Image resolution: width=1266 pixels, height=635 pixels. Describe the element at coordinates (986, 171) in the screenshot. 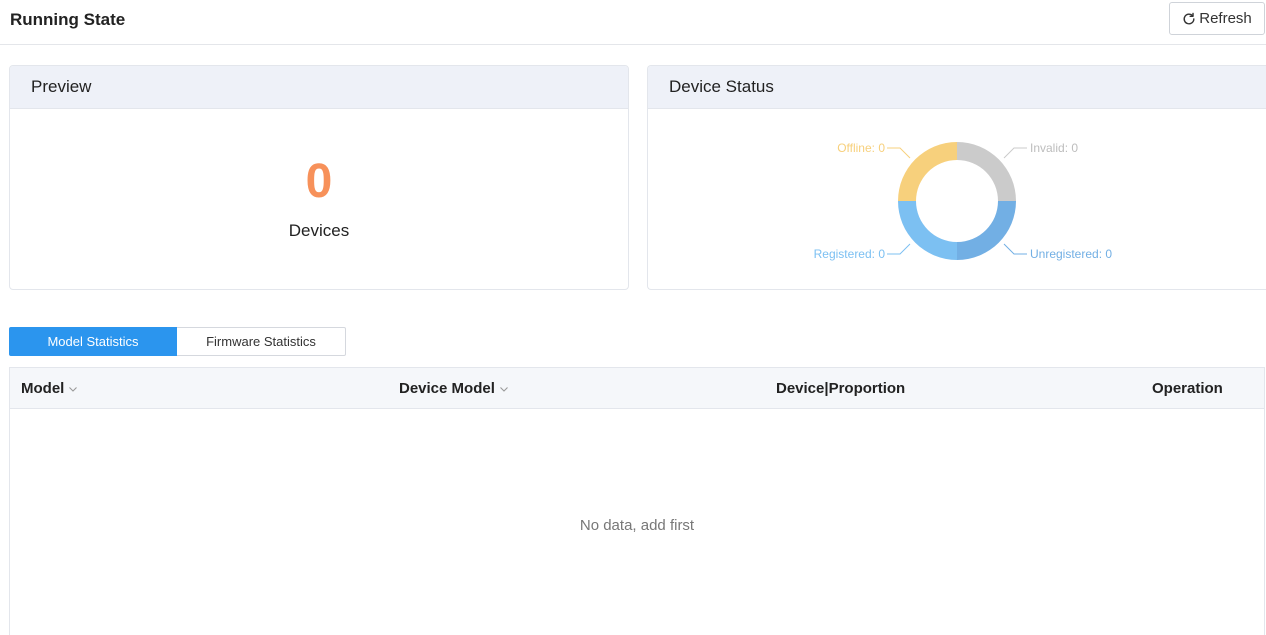

I see `donut-segment-invalid` at that location.